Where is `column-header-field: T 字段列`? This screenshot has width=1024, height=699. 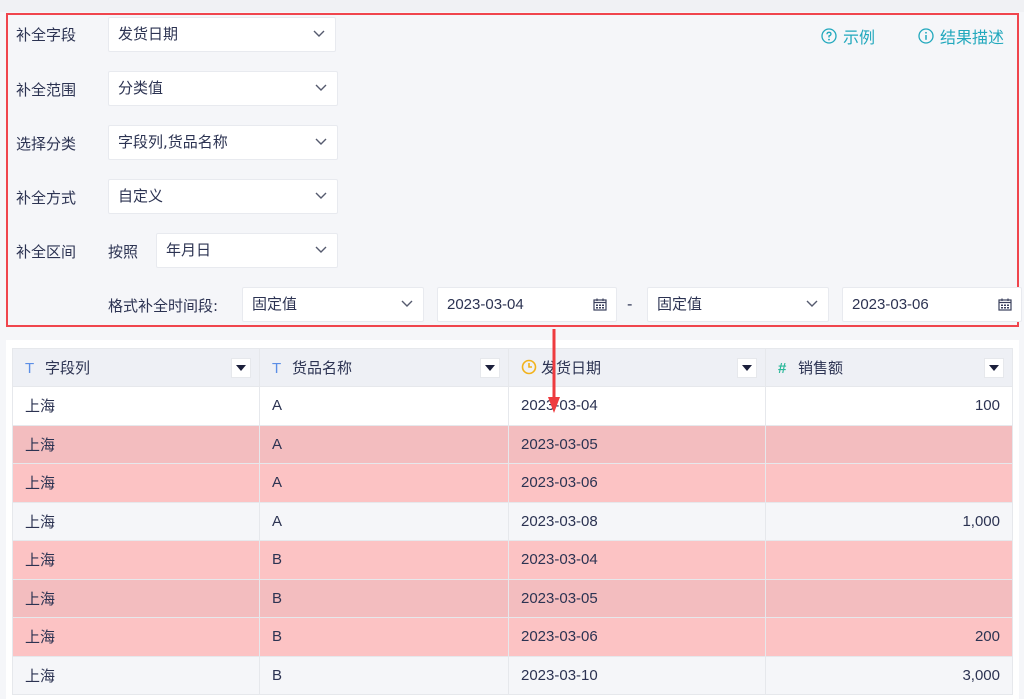 column-header-field: T 字段列 is located at coordinates (136, 367).